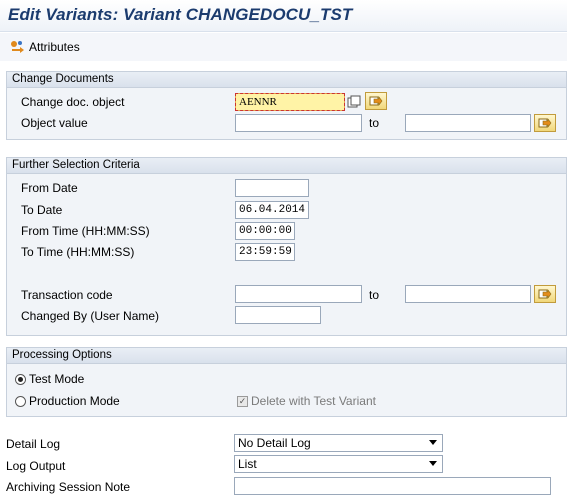 The width and height of the screenshot is (567, 499). Describe the element at coordinates (54, 47) in the screenshot. I see `attributes-label: Attributes` at that location.